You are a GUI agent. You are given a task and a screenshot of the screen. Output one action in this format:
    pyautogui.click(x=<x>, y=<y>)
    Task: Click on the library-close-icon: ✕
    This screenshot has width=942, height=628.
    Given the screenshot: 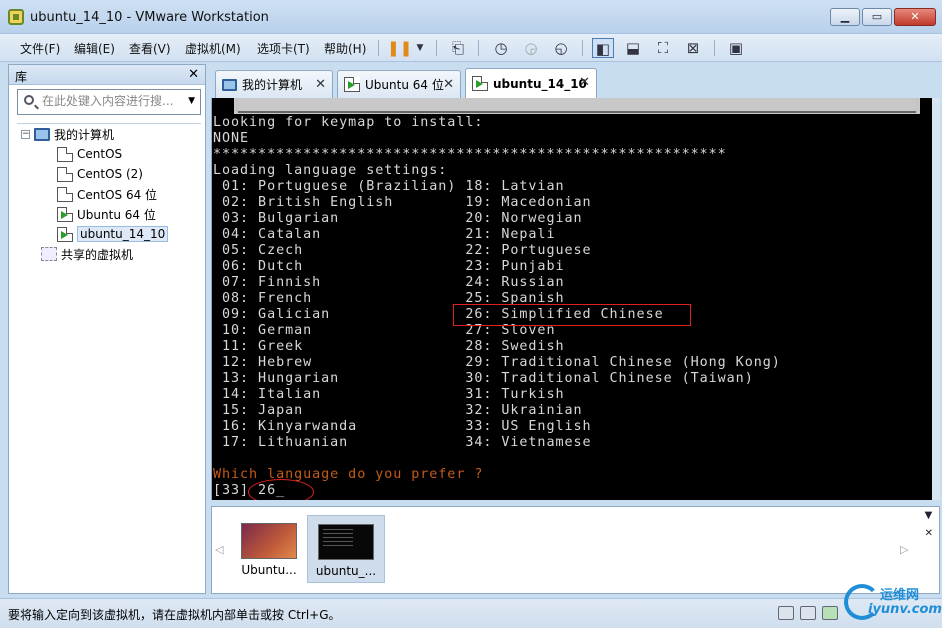 What is the action you would take?
    pyautogui.click(x=193, y=74)
    